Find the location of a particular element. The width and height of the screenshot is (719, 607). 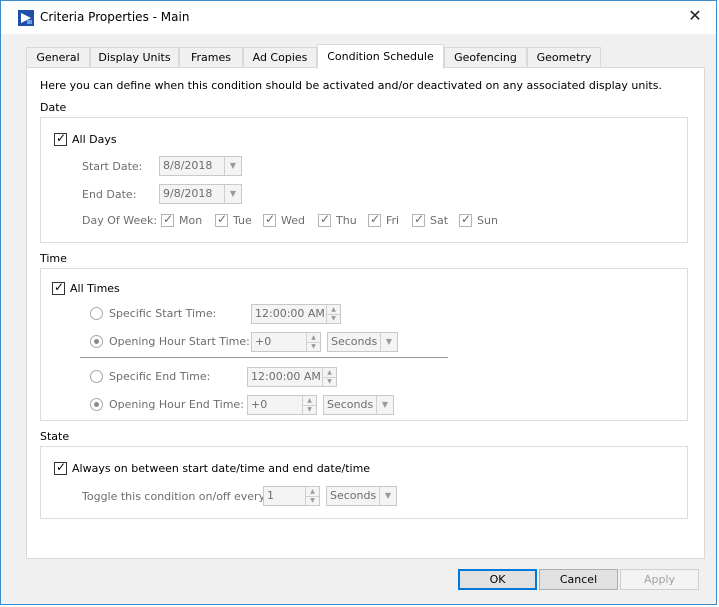

tue-label: Tue is located at coordinates (242, 220).